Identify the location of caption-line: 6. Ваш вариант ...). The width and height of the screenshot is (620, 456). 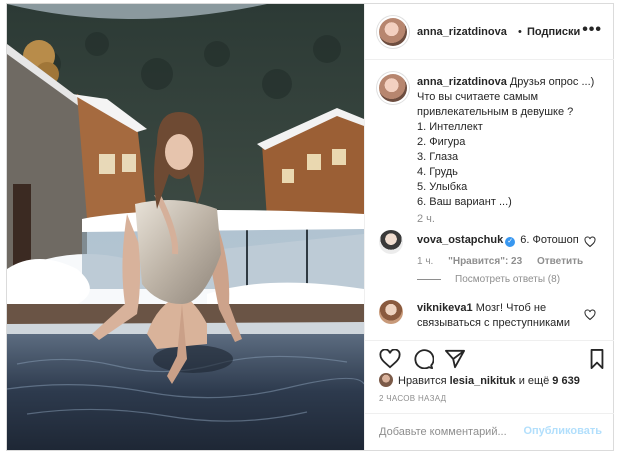
(464, 202).